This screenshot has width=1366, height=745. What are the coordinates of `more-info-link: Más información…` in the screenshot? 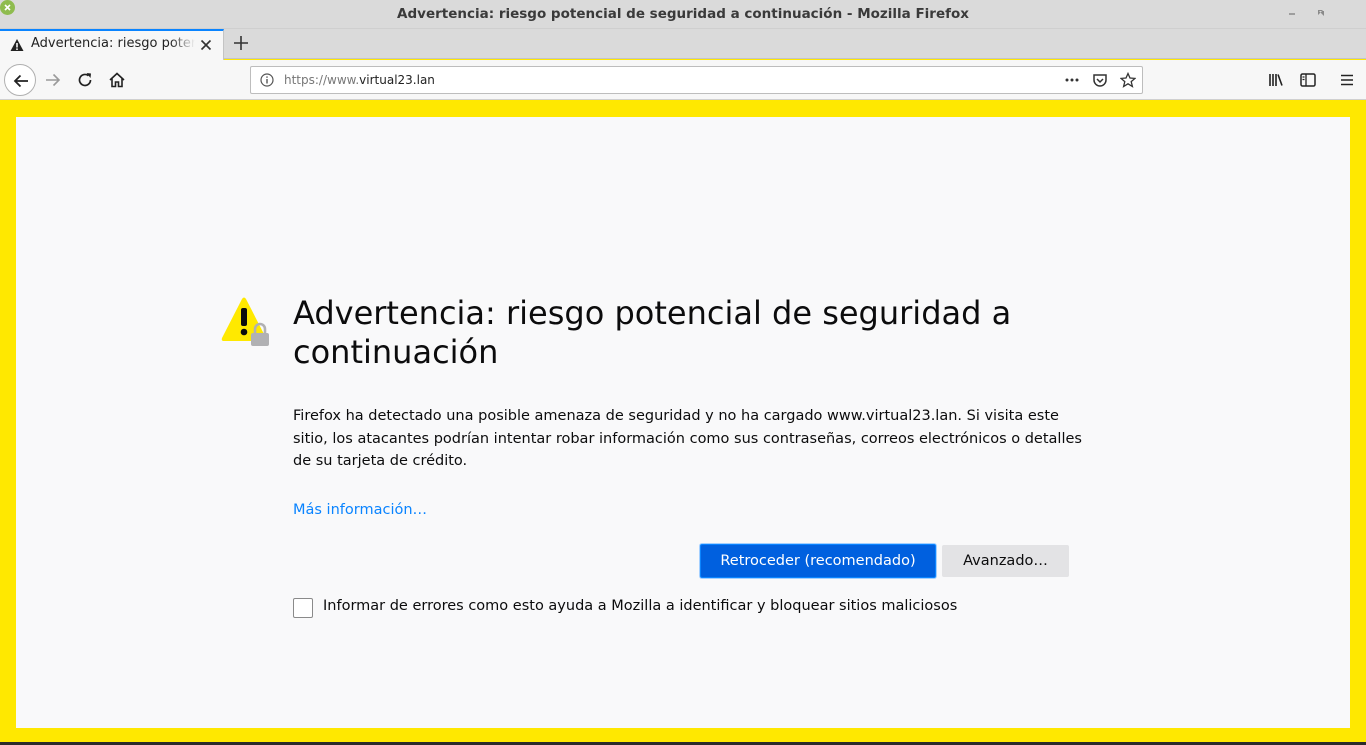 It's located at (360, 510).